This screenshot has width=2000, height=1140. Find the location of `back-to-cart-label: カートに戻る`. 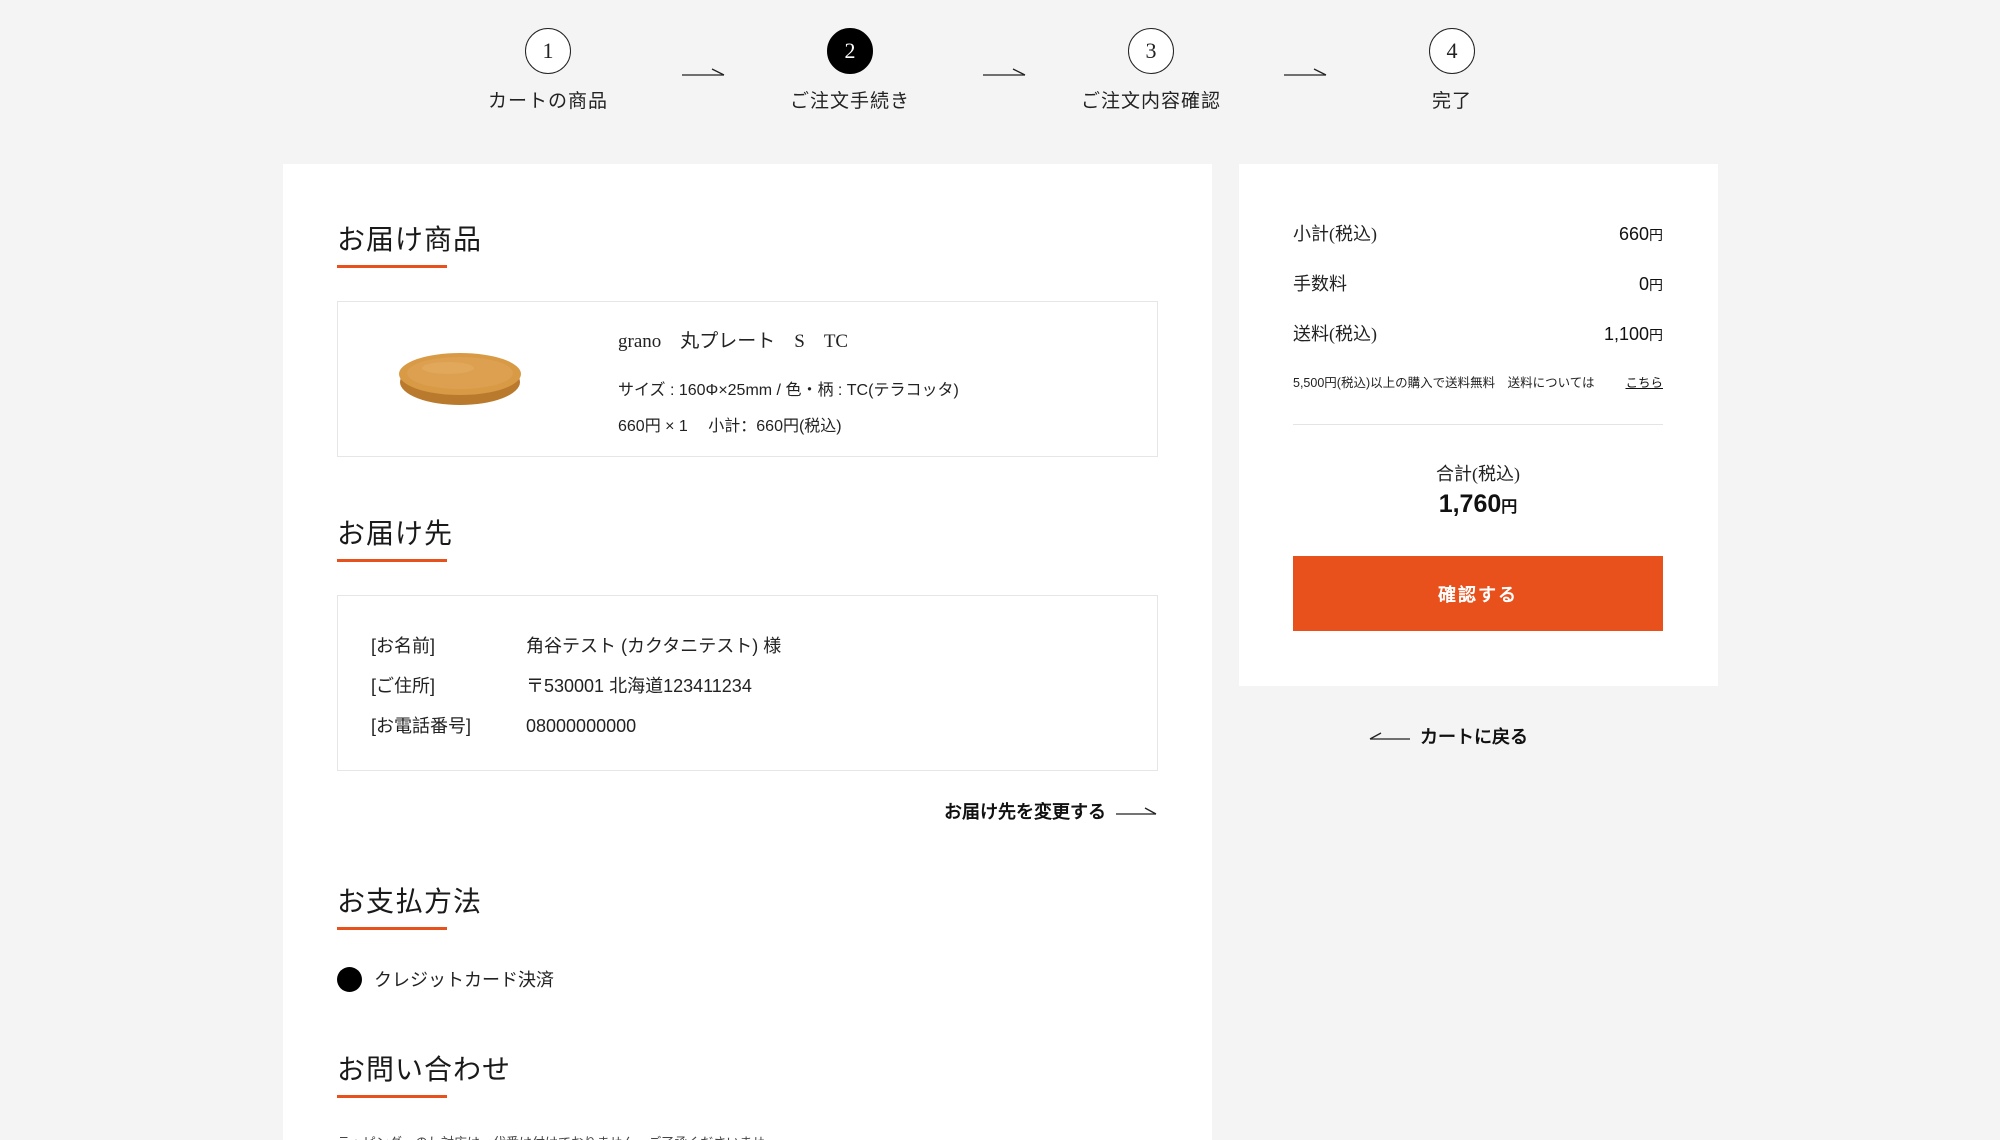

back-to-cart-label: カートに戻る is located at coordinates (1474, 737).